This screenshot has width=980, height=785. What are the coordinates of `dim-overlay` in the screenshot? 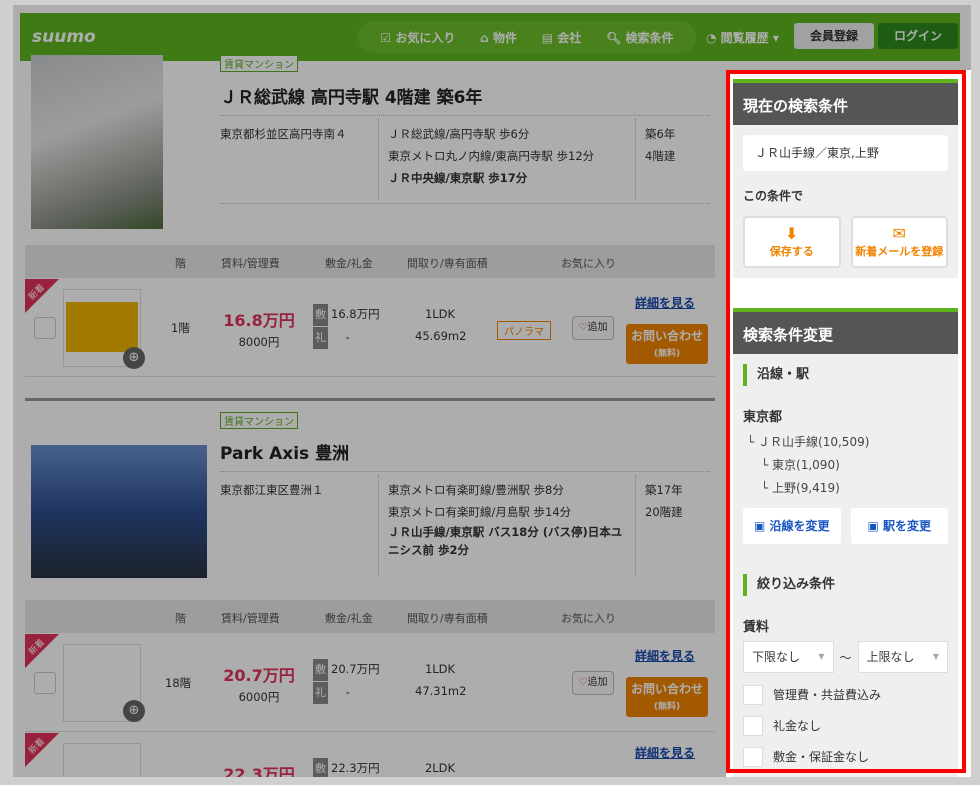 It's located at (492, 37).